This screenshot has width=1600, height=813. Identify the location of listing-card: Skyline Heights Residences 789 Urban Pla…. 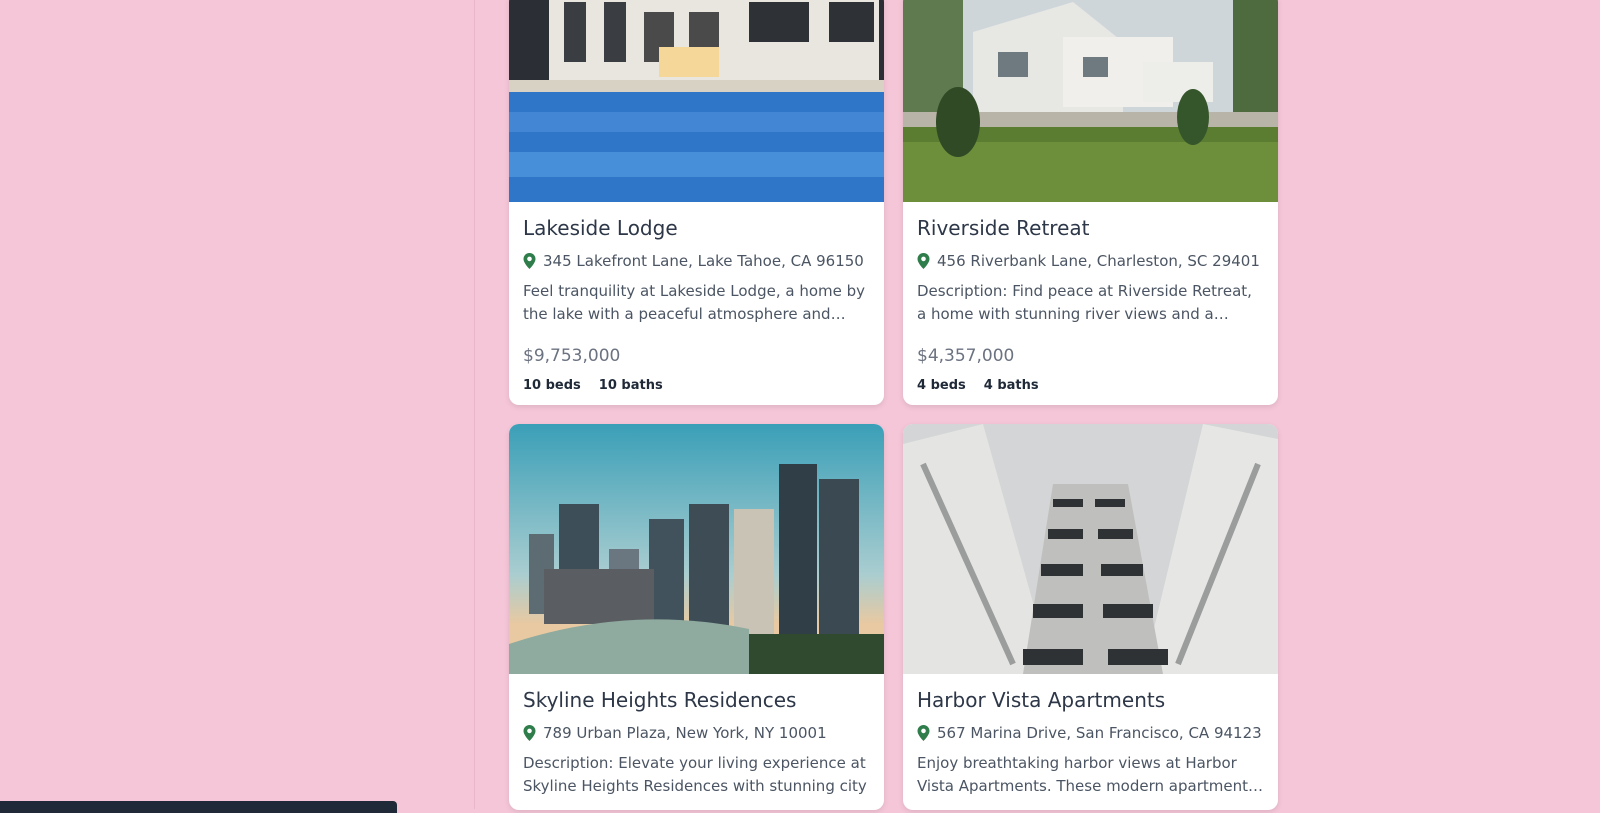
(696, 617).